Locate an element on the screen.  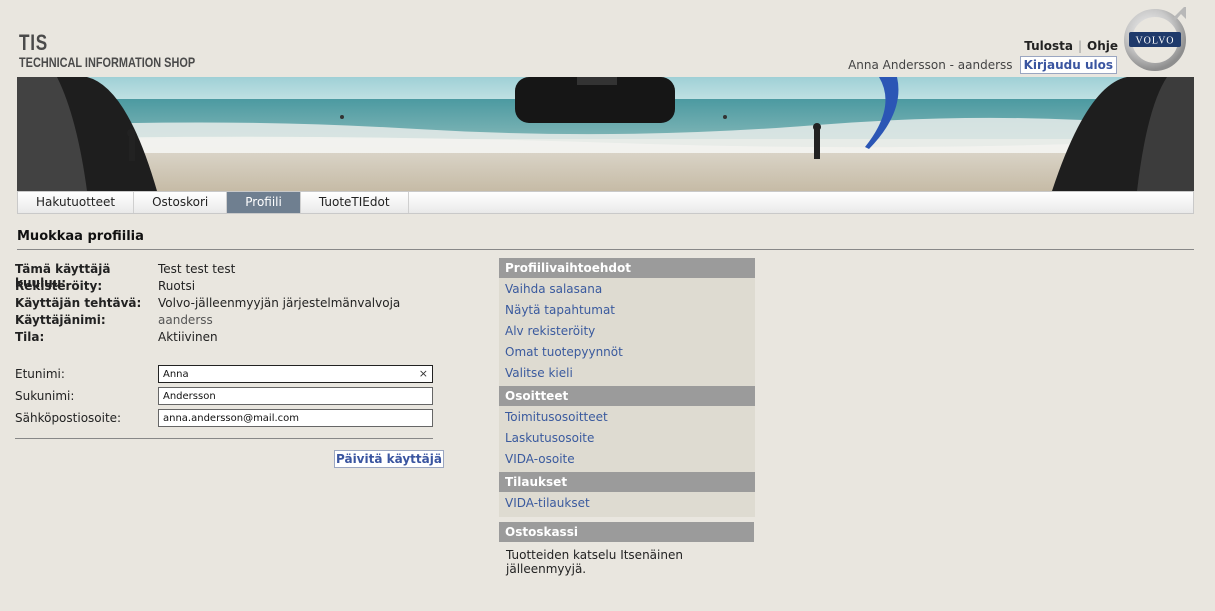
tab-hakutuotteet: Hakutuotteet is located at coordinates (76, 202).